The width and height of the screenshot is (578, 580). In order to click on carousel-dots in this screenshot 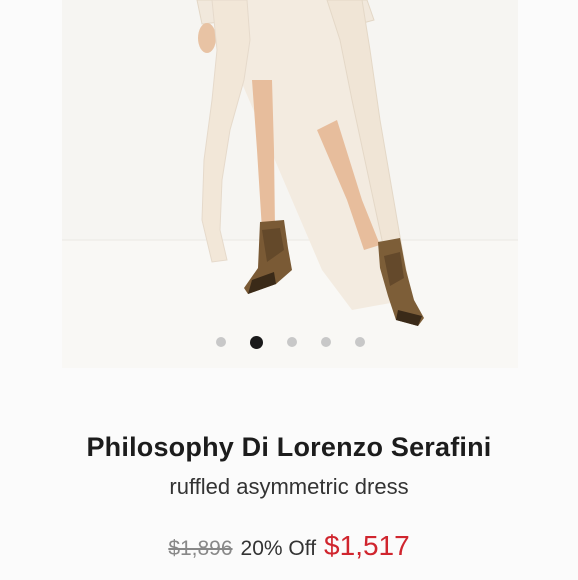, I will do `click(290, 342)`.